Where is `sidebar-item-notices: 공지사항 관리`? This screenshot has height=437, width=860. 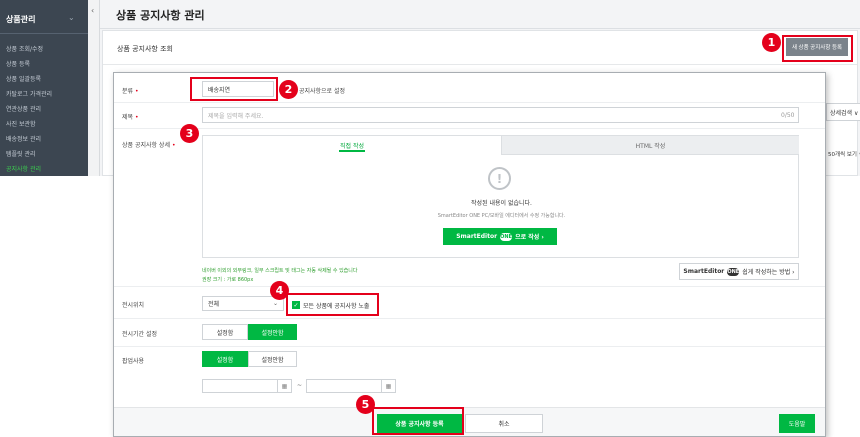
sidebar-item-notices: 공지사항 관리 is located at coordinates (23, 168).